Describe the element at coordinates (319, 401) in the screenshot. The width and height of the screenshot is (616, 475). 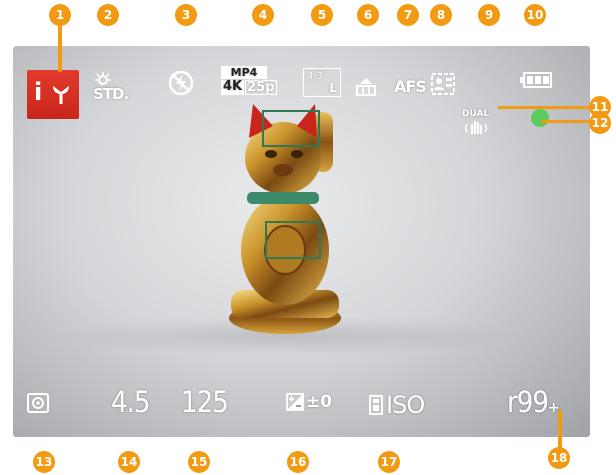
I see `exposure-comp-value: ±0` at that location.